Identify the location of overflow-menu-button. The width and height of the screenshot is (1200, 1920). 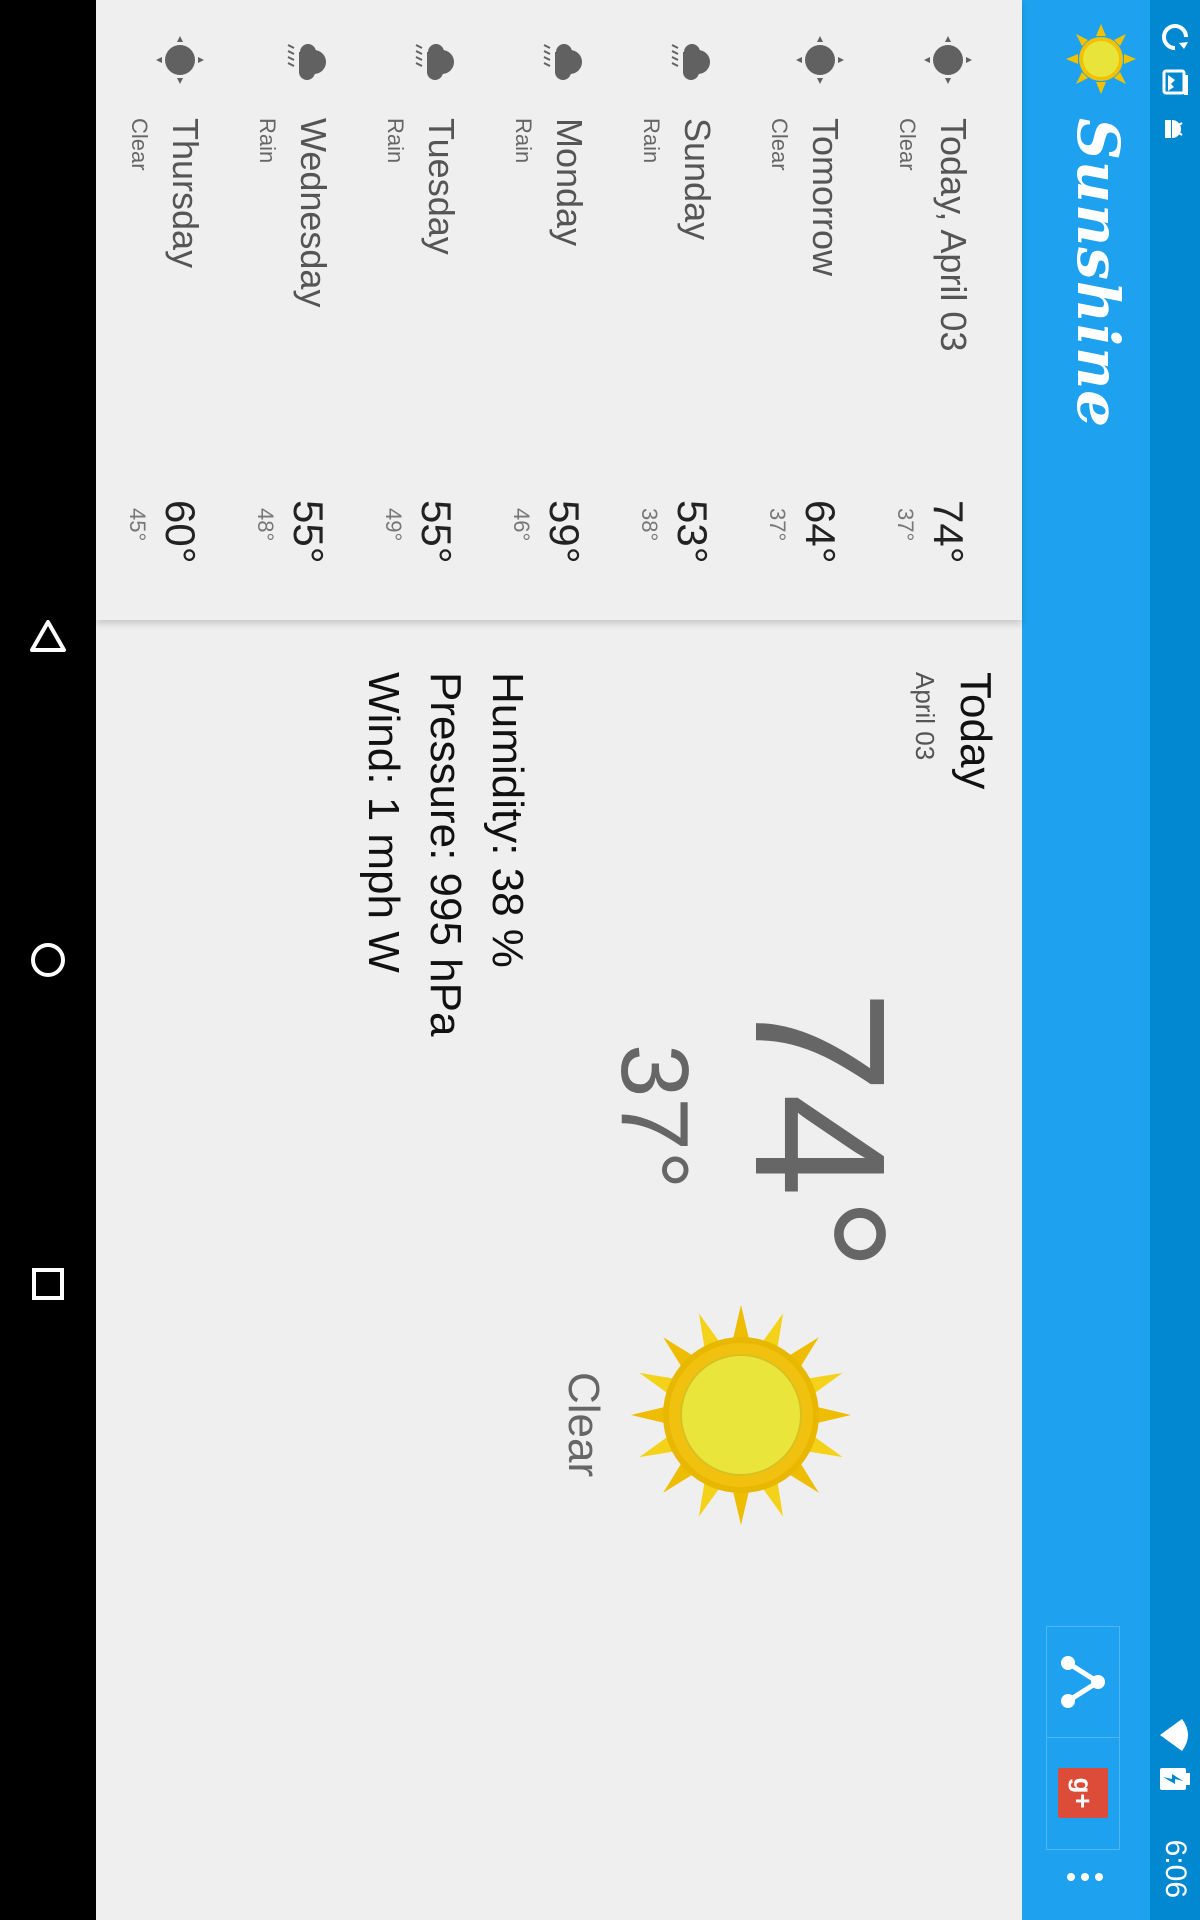
(1085, 1877).